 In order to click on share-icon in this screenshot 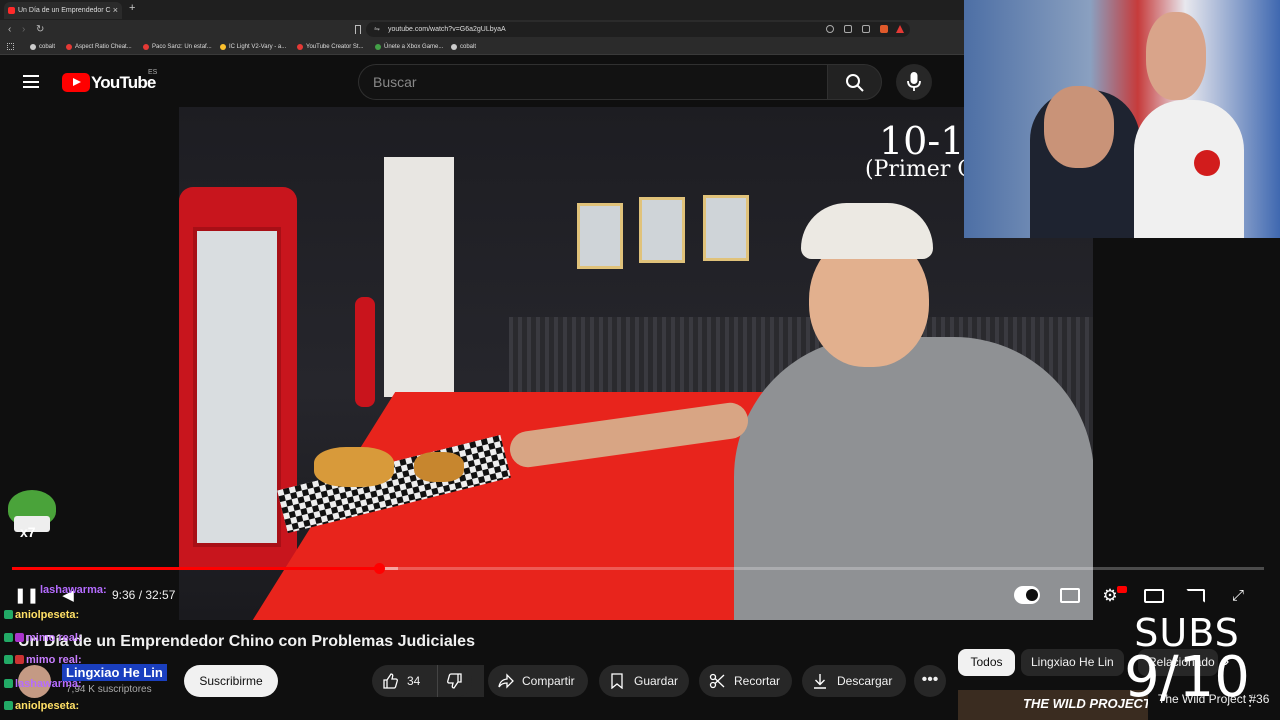, I will do `click(506, 681)`.